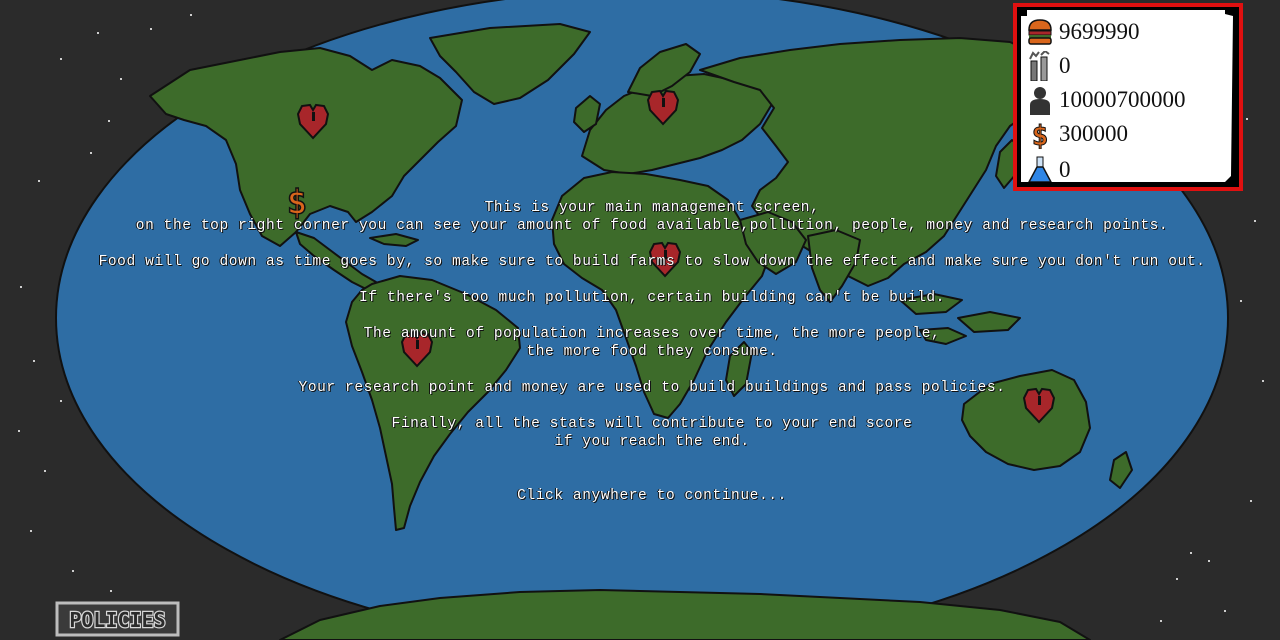  Describe the element at coordinates (1040, 100) in the screenshot. I see `person-icon` at that location.